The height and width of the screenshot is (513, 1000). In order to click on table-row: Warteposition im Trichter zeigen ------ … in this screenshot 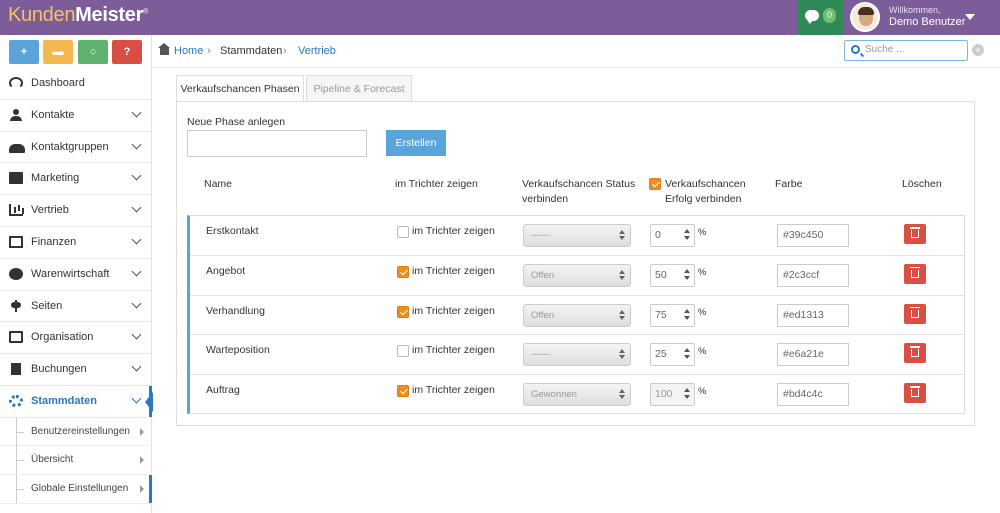, I will do `click(577, 355)`.